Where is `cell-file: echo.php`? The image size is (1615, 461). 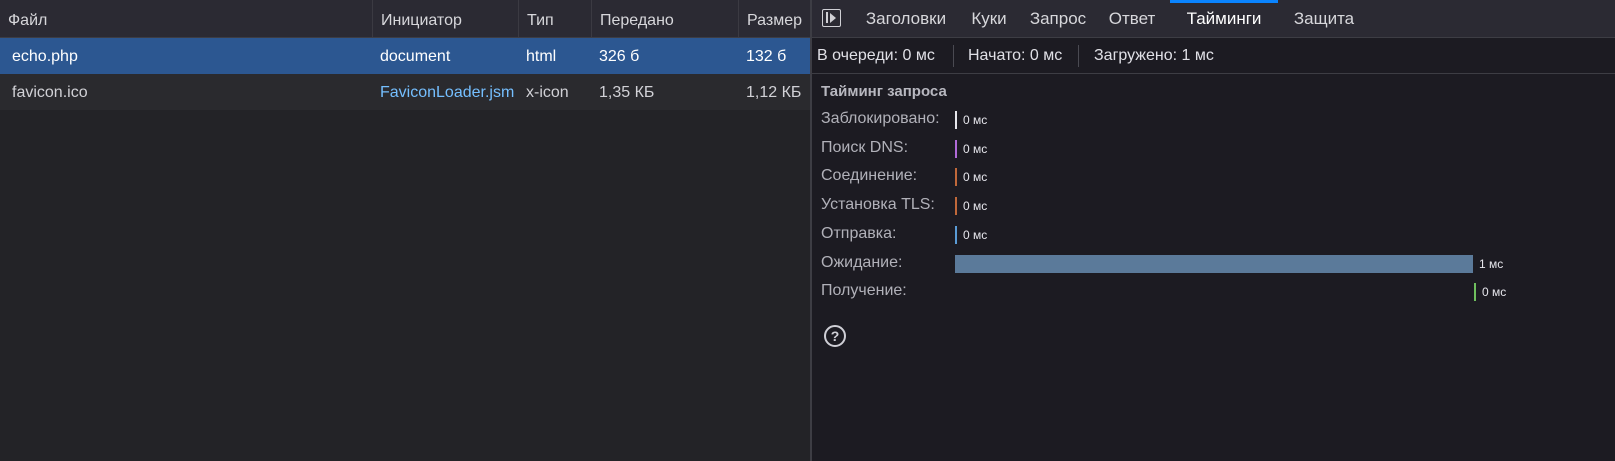 cell-file: echo.php is located at coordinates (45, 56).